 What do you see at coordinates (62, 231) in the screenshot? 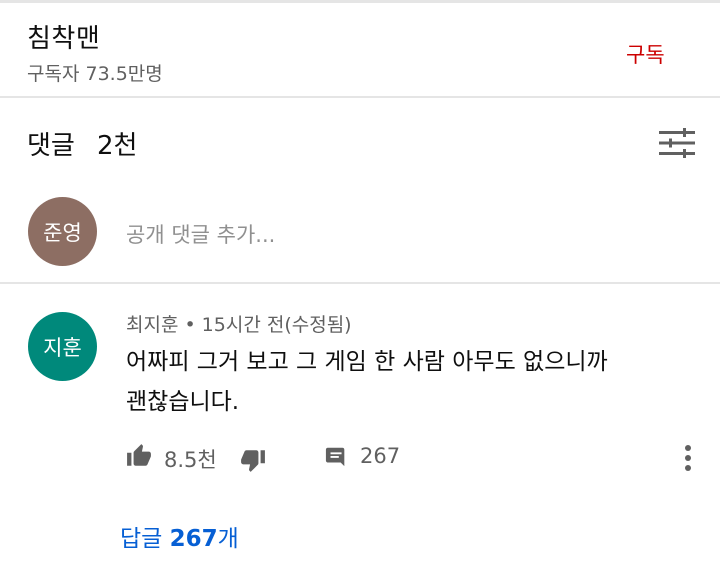
I see `avatar: 준영` at bounding box center [62, 231].